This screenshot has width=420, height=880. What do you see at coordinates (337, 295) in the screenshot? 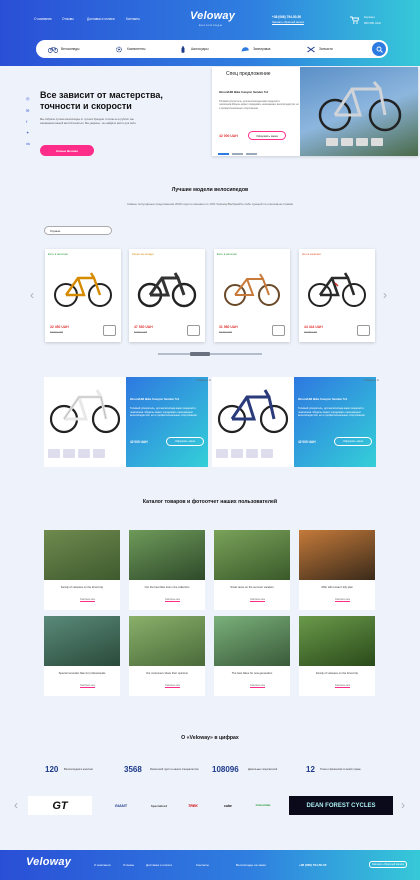
I see `product-card: Нет в наличии 44 444 UAH 48 875 UAH` at bounding box center [337, 295].